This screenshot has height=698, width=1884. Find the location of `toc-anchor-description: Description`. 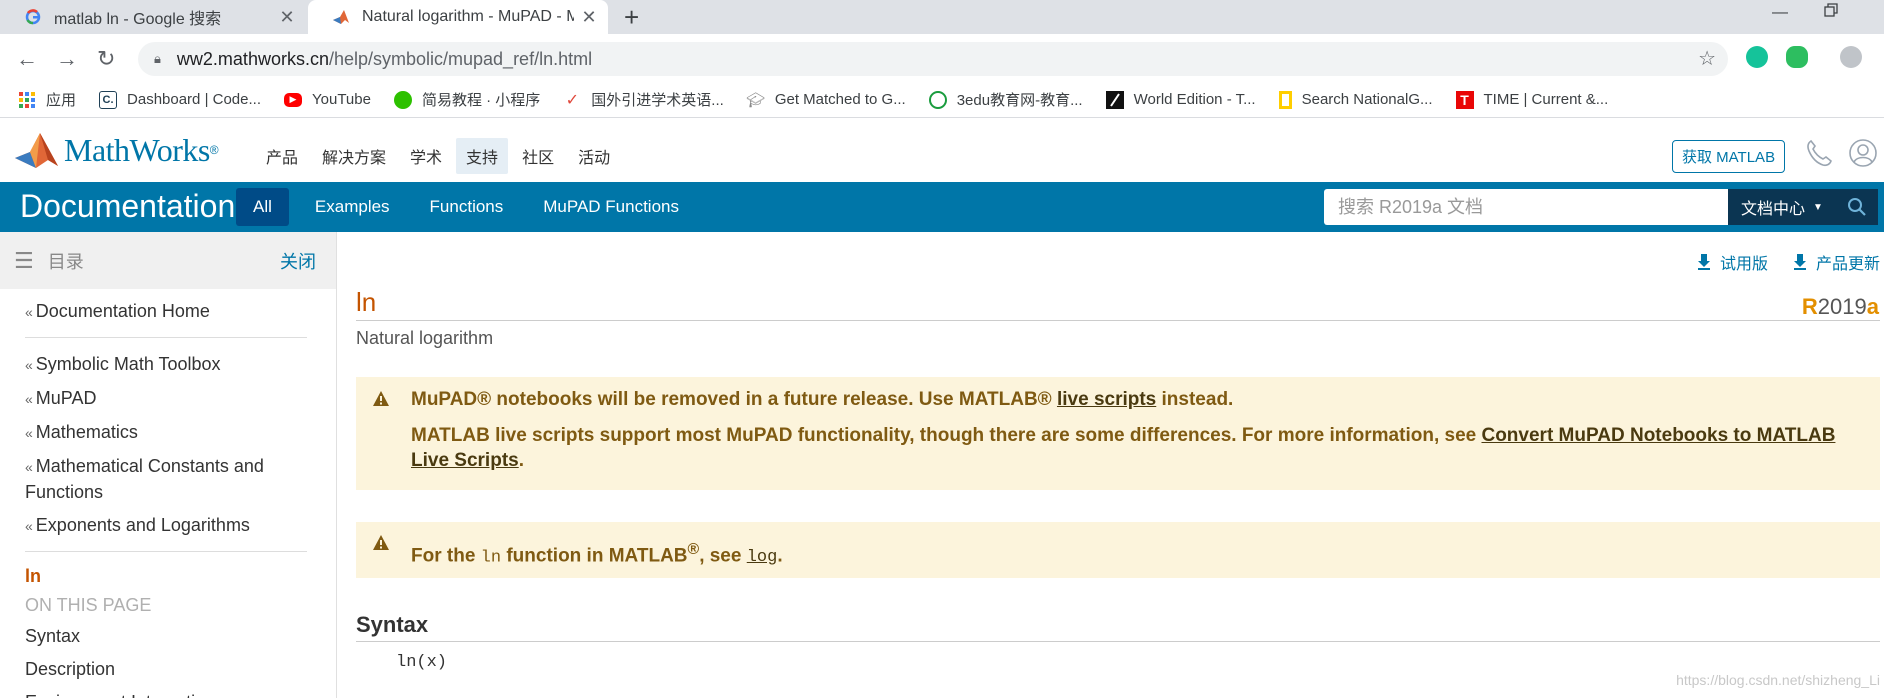

toc-anchor-description: Description is located at coordinates (170, 669).